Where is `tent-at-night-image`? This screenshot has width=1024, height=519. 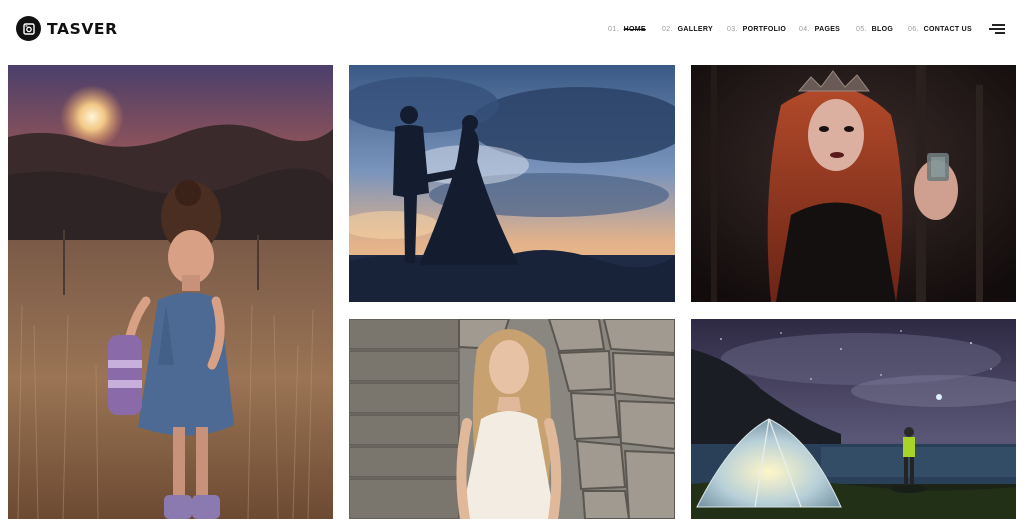
tent-at-night-image is located at coordinates (853, 419).